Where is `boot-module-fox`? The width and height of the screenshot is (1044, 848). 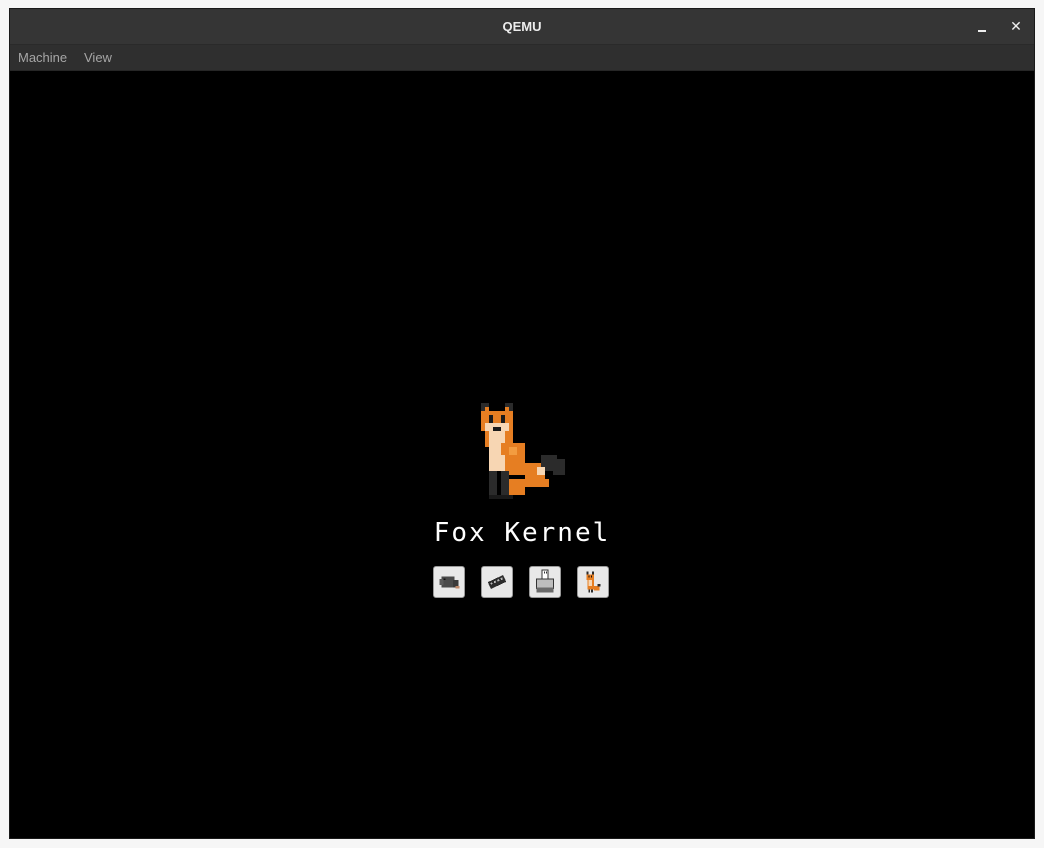
boot-module-fox is located at coordinates (593, 582).